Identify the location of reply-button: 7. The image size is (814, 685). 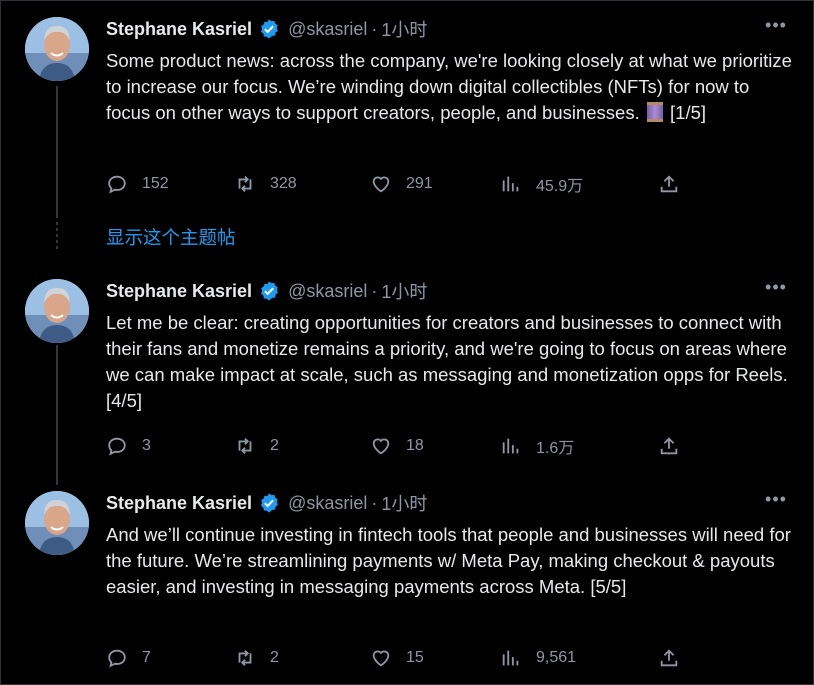
(128, 658).